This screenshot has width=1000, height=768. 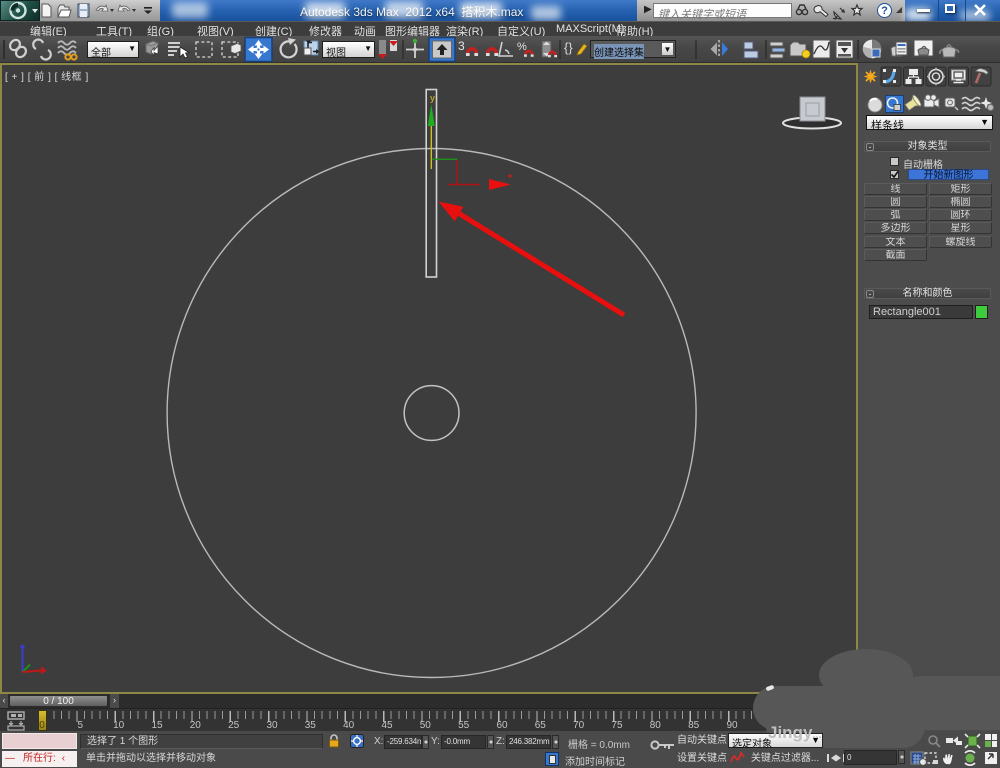 I want to click on svg-text: 3, so click(x=461, y=46).